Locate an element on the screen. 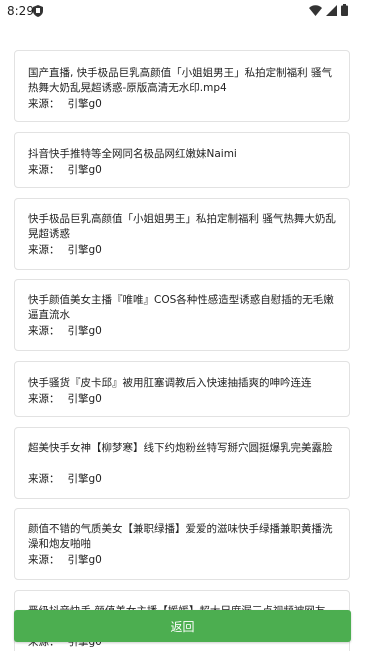 Image resolution: width=368 pixels, height=651 pixels. back-button: 返回 is located at coordinates (182, 626).